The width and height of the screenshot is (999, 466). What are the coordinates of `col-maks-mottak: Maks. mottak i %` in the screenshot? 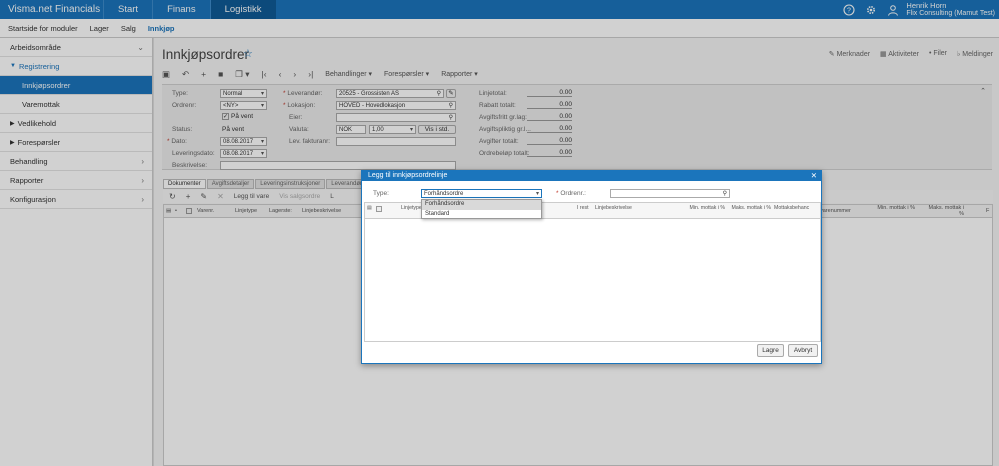 It's located at (751, 208).